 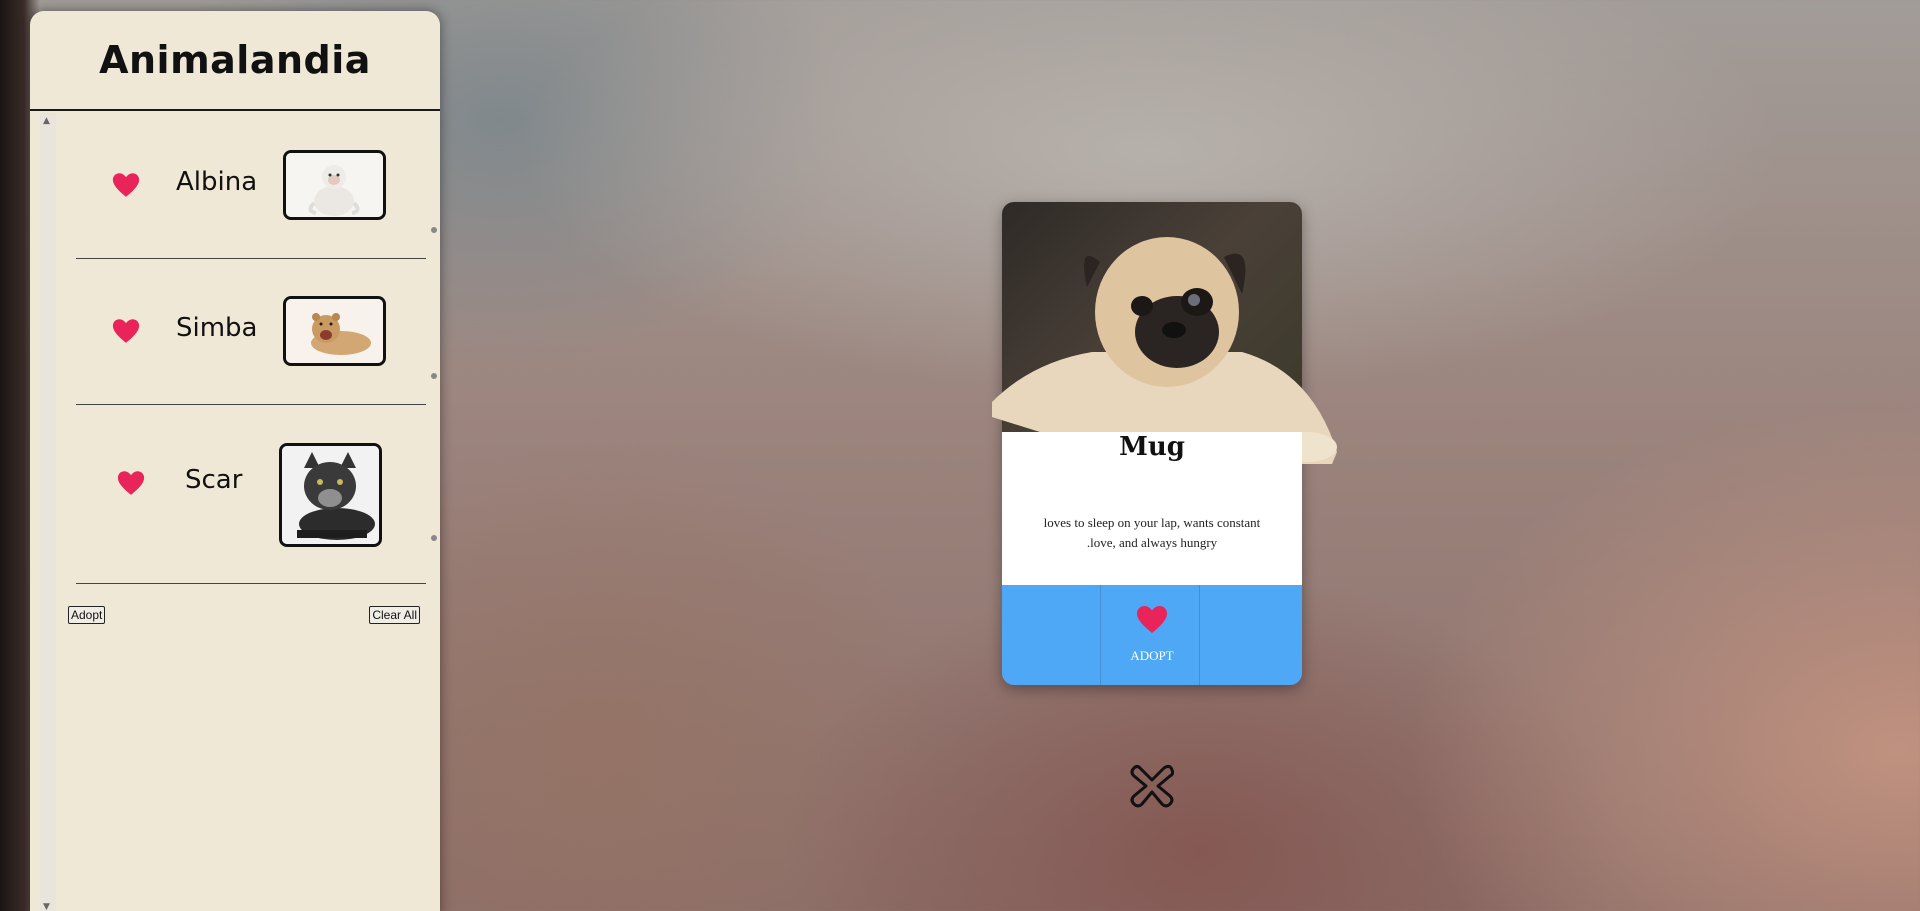 I want to click on list-item: Simba, so click(x=256, y=332).